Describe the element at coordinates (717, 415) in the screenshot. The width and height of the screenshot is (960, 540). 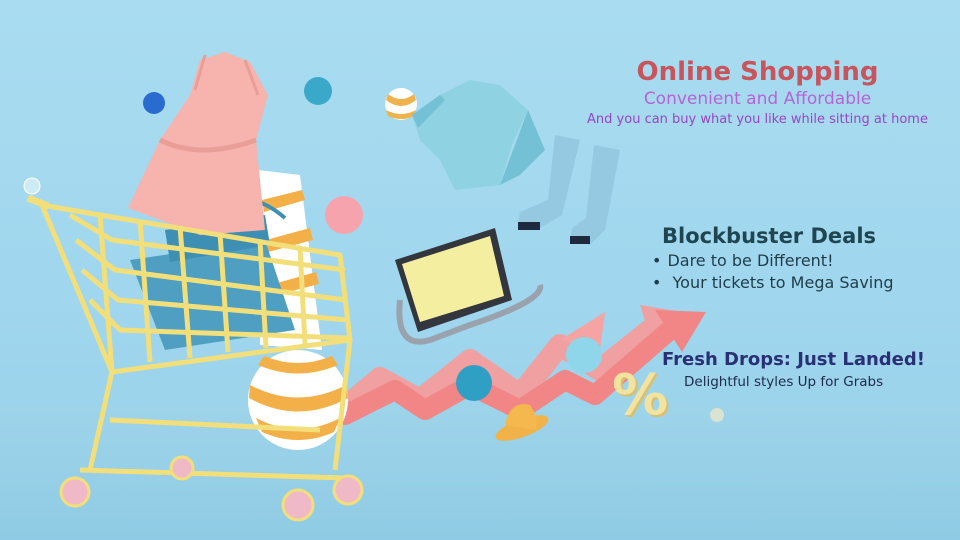
I see `small-ball` at that location.